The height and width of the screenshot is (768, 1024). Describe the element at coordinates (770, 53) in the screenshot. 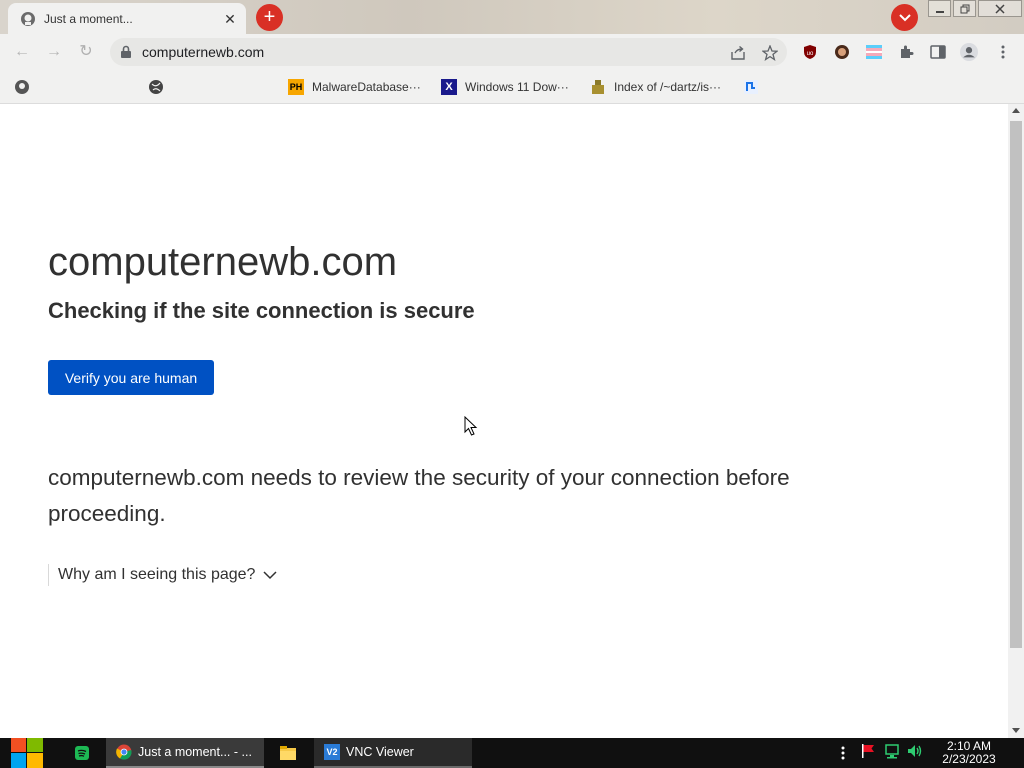

I see `bookmark-star-icon` at that location.